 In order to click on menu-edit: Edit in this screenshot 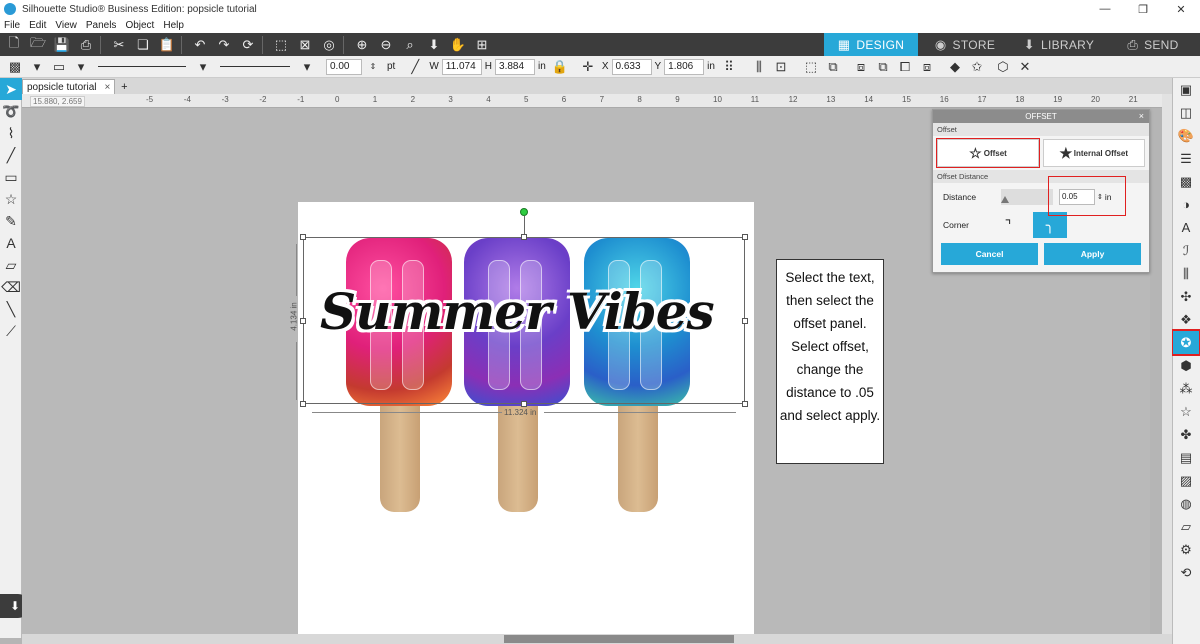, I will do `click(37, 25)`.